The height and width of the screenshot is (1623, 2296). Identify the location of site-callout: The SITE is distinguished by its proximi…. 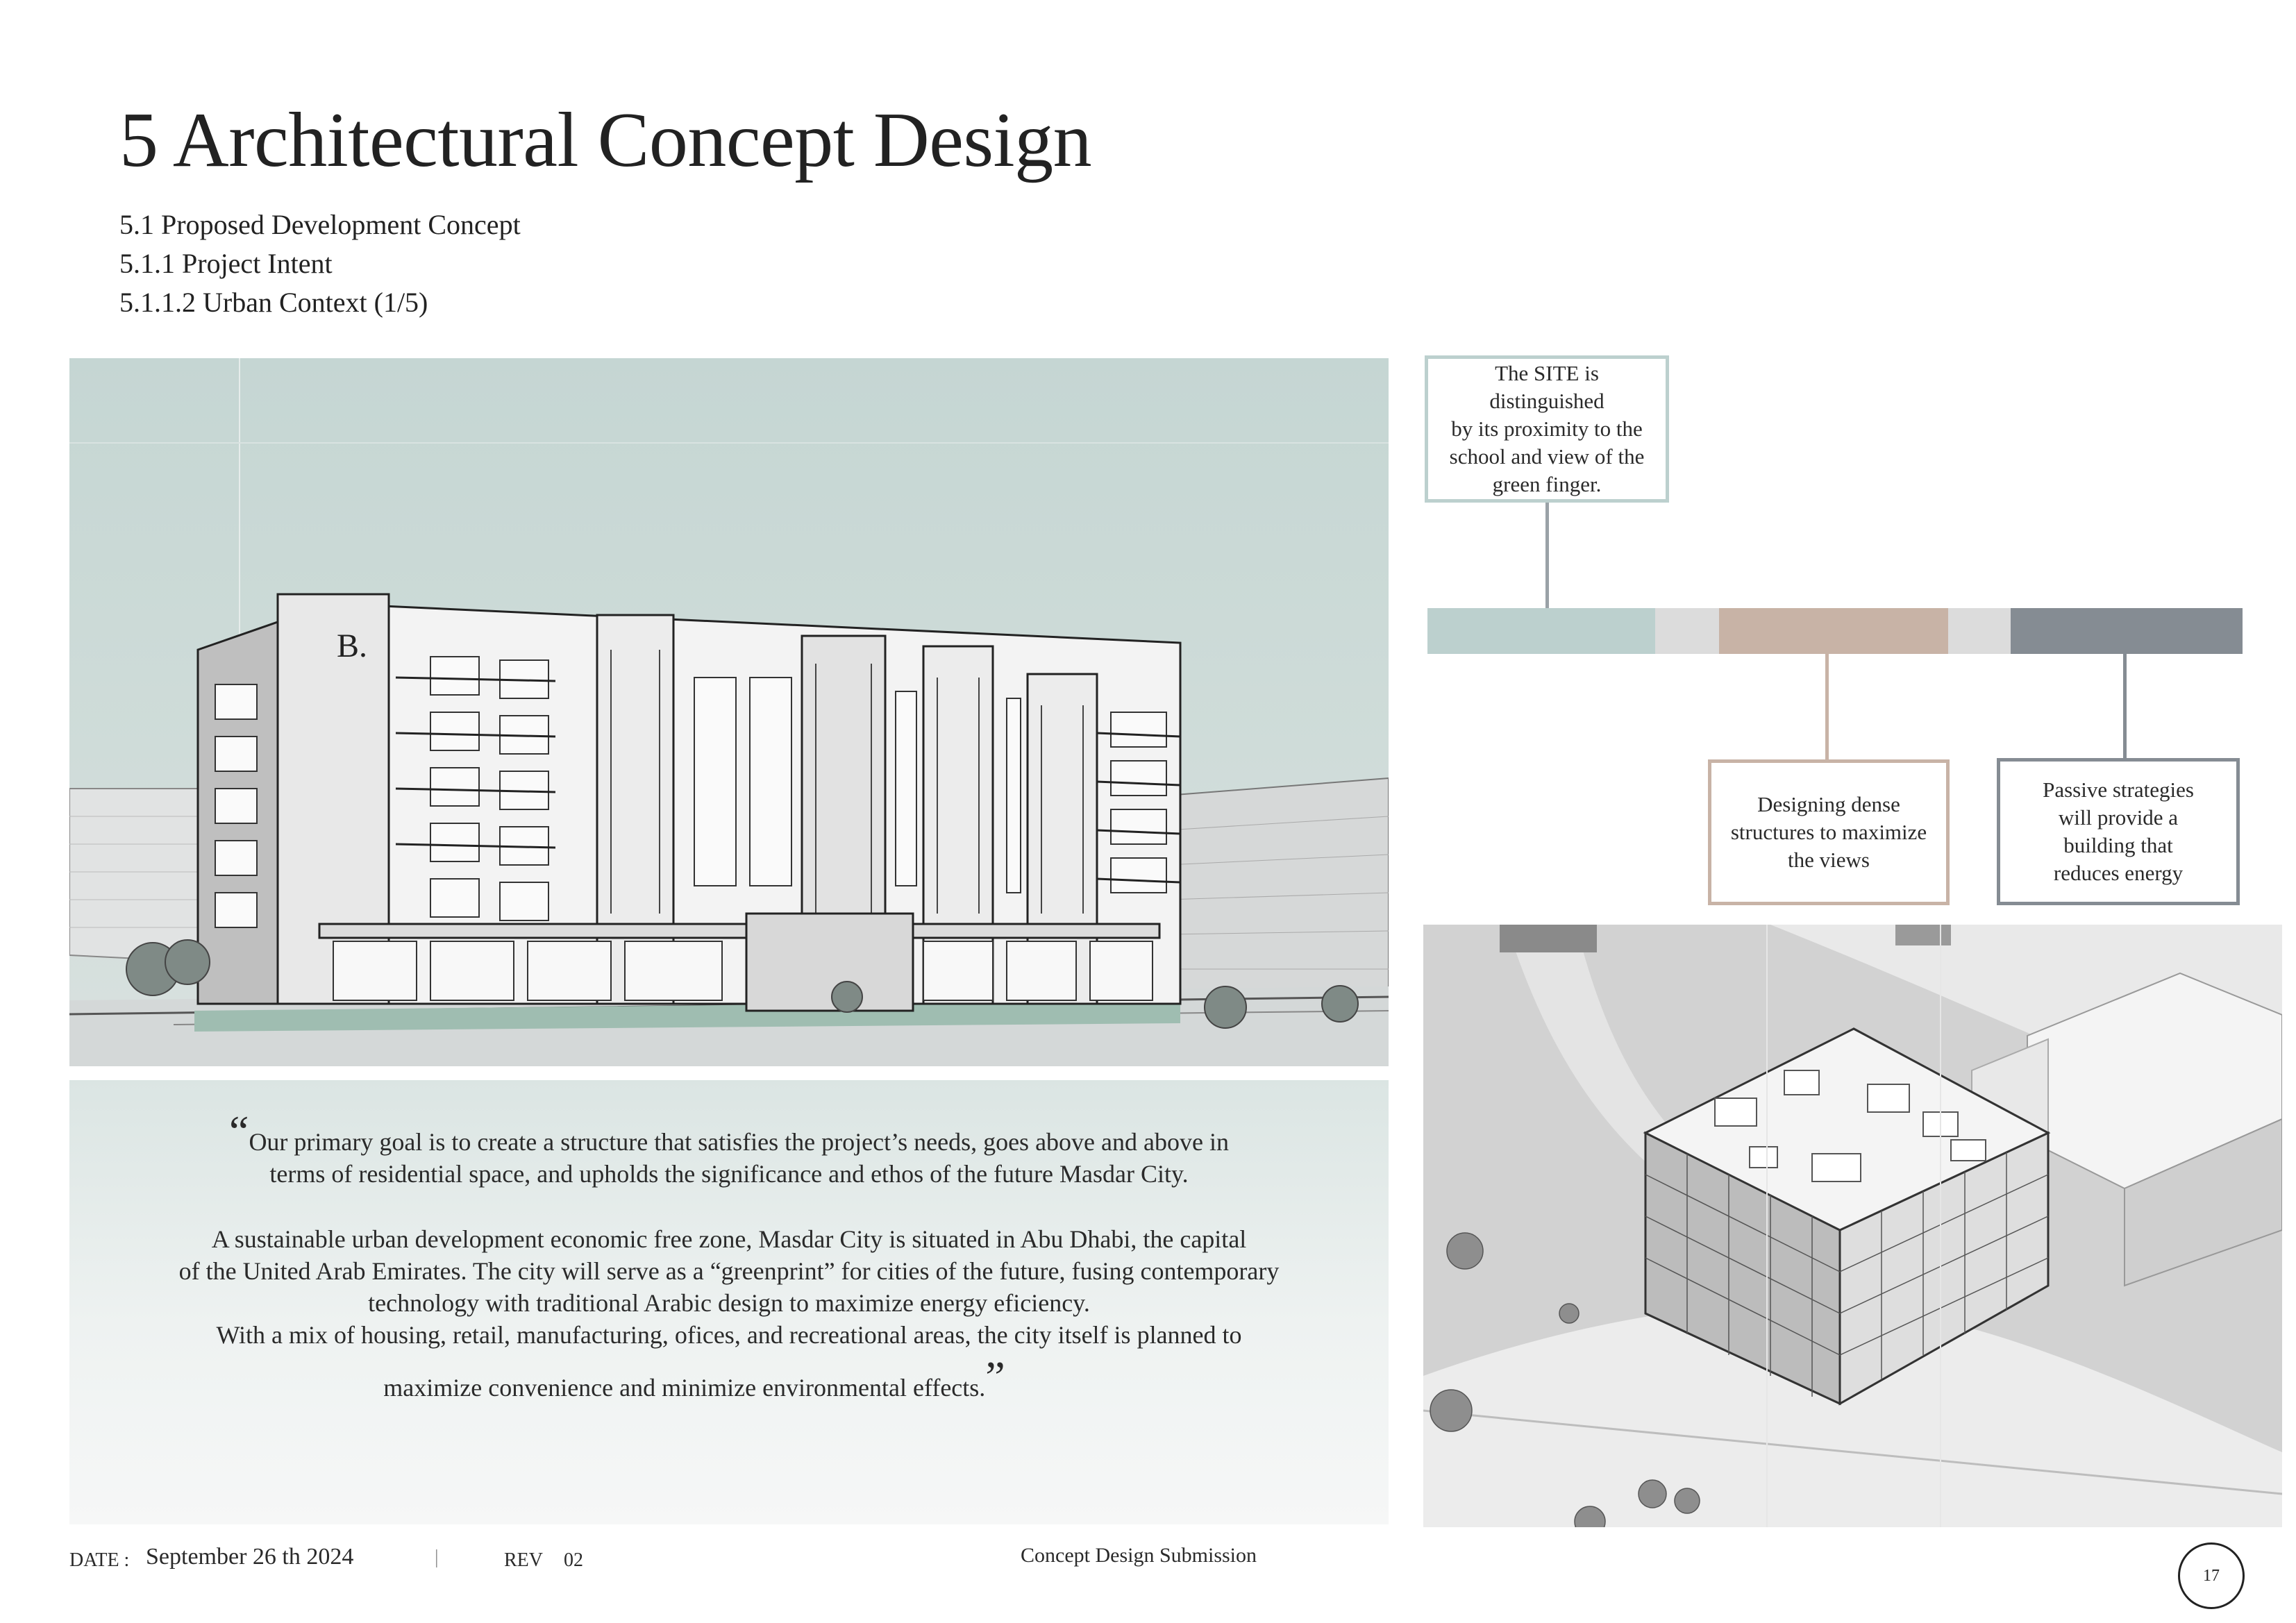
(1547, 429).